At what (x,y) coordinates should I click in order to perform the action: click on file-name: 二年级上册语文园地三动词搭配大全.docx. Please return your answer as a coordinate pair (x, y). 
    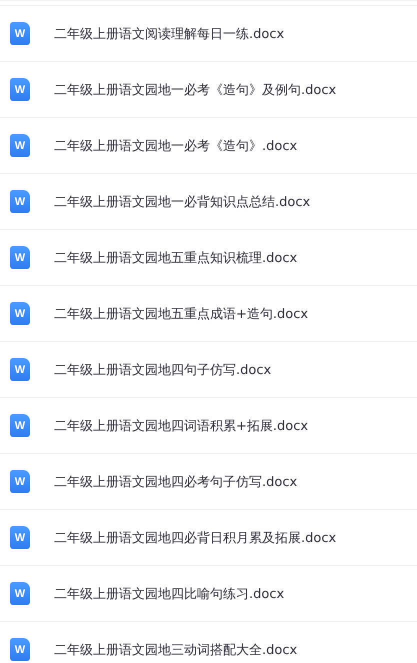
    Looking at the image, I should click on (176, 650).